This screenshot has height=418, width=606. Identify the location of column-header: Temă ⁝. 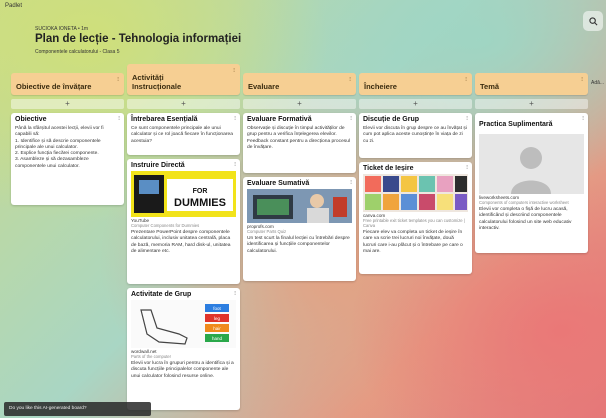
(531, 84).